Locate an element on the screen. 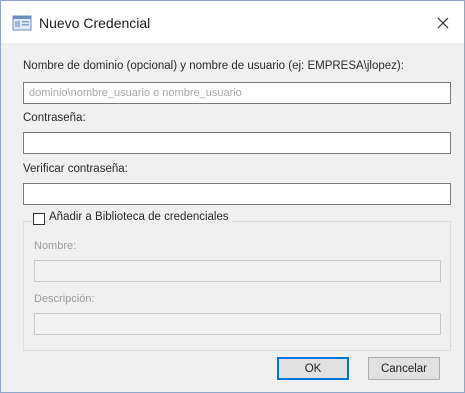 Image resolution: width=465 pixels, height=393 pixels. dialog-title: Nuevo Credencial is located at coordinates (95, 23).